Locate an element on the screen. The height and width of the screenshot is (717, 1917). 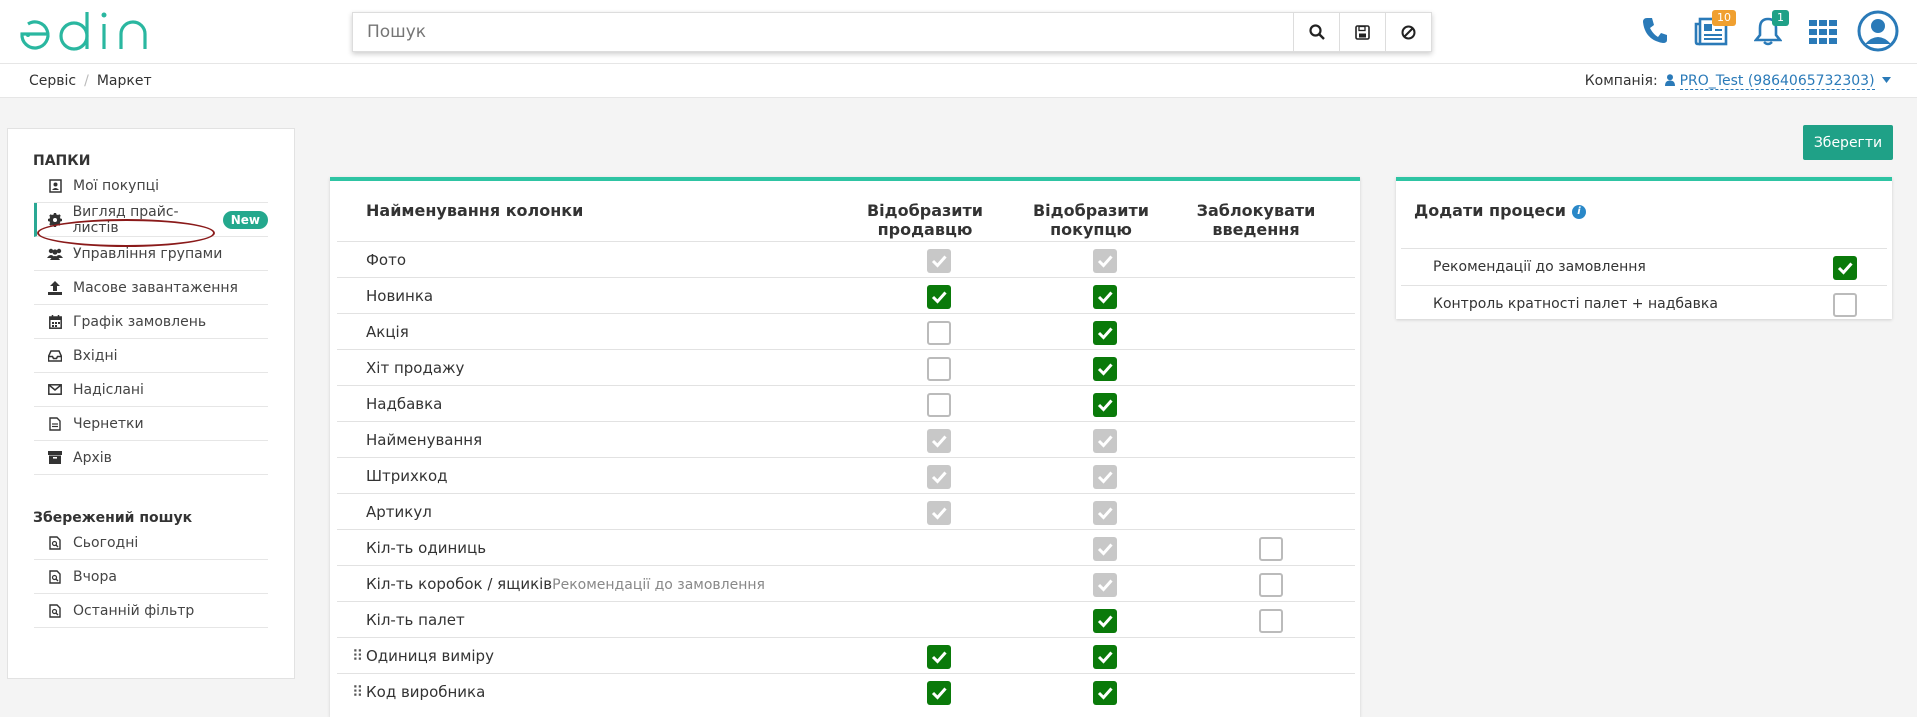
process-row: Рекомендації до замовлення is located at coordinates (1644, 266).